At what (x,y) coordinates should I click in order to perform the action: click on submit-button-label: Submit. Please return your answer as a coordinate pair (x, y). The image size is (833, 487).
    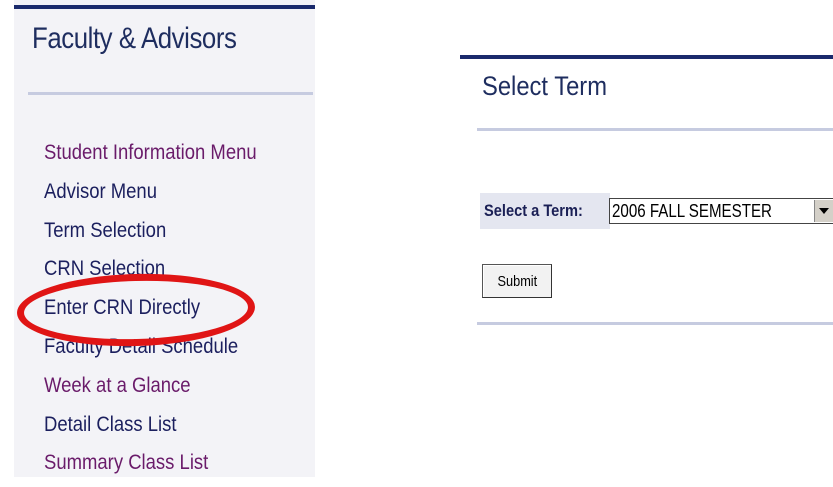
    Looking at the image, I should click on (517, 281).